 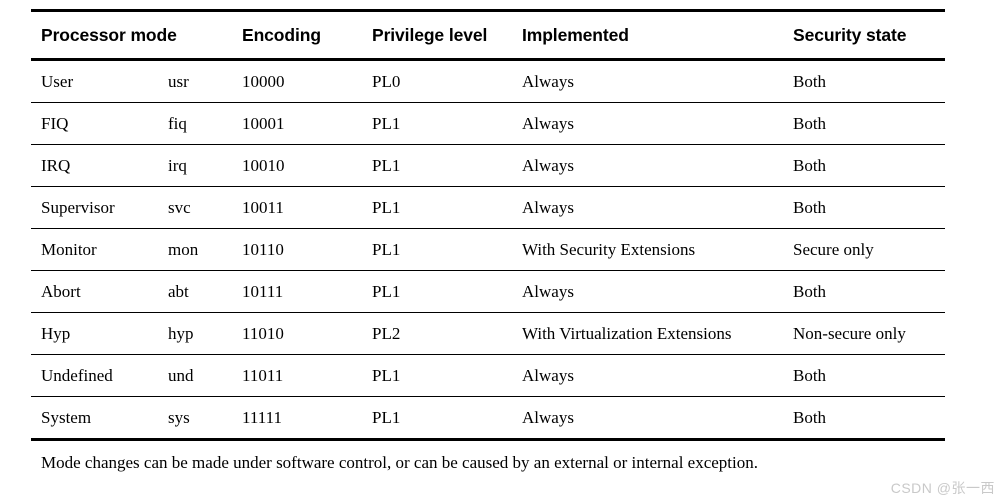 I want to click on cell-processor-mode: User, so click(x=99, y=81).